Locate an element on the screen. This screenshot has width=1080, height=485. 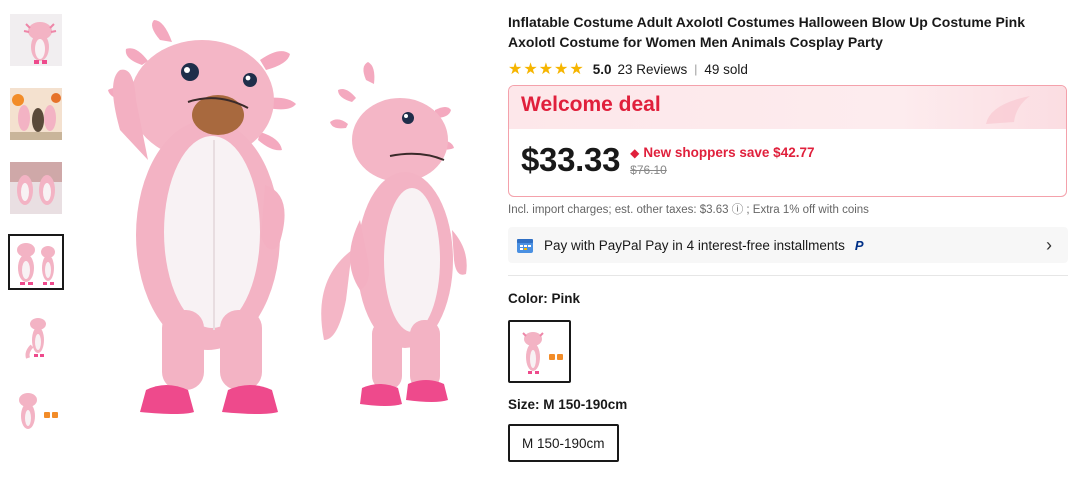
divider is located at coordinates (788, 275).